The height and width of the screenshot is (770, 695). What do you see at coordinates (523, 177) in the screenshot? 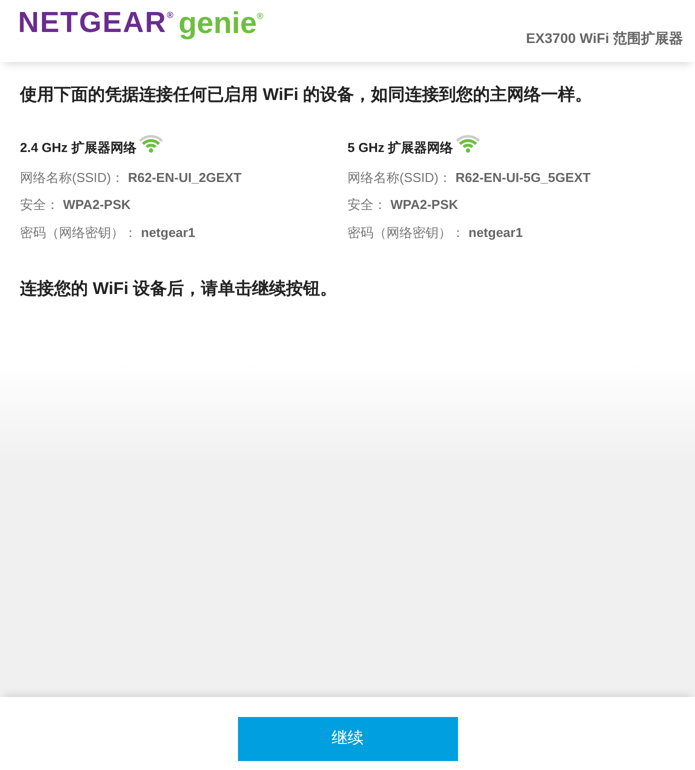
I see `field-value: R62-EN-UI-5G_5GEXT` at bounding box center [523, 177].